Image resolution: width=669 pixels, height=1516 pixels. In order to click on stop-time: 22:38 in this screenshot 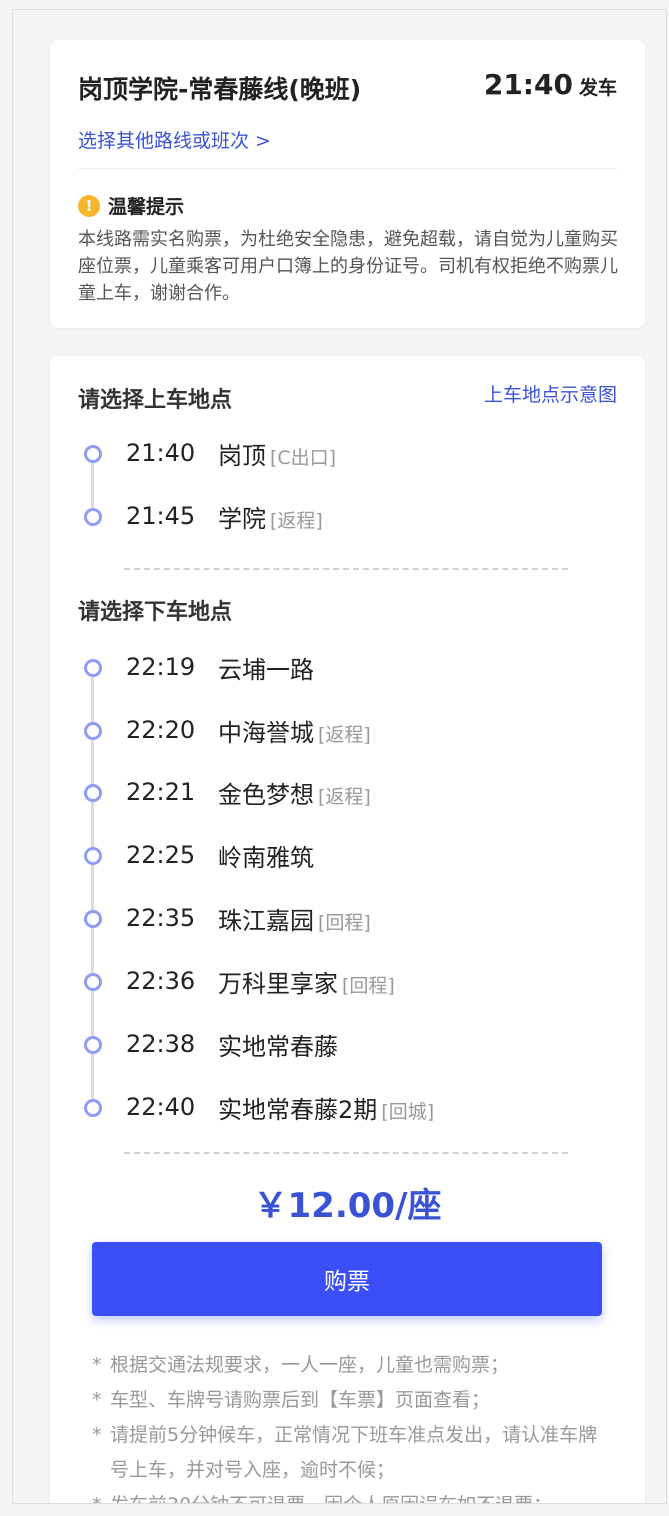, I will do `click(161, 1044)`.